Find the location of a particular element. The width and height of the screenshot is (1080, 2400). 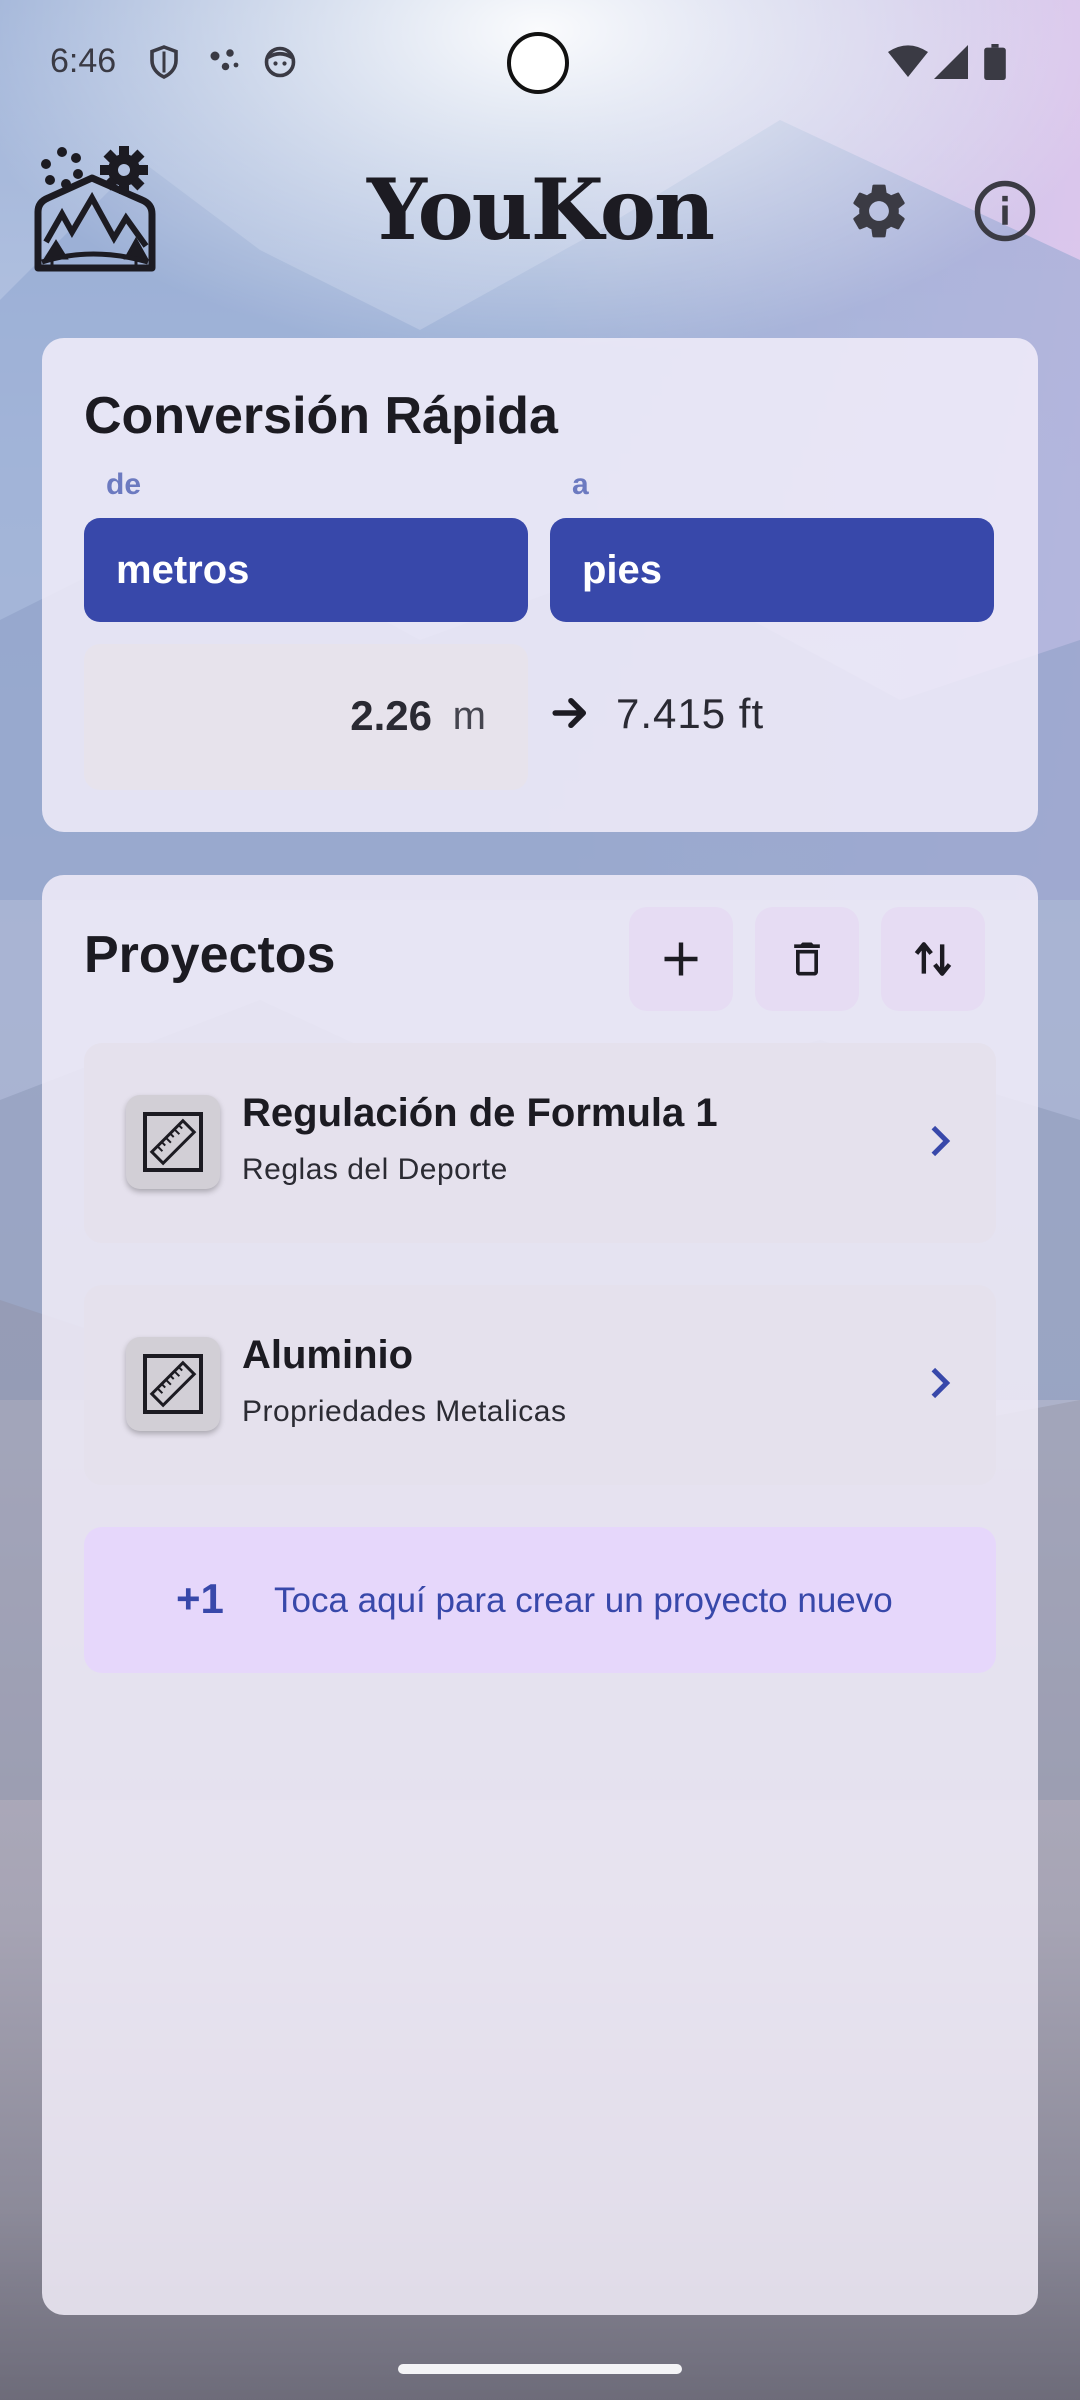

status-bar: 6:46 is located at coordinates (540, 64).